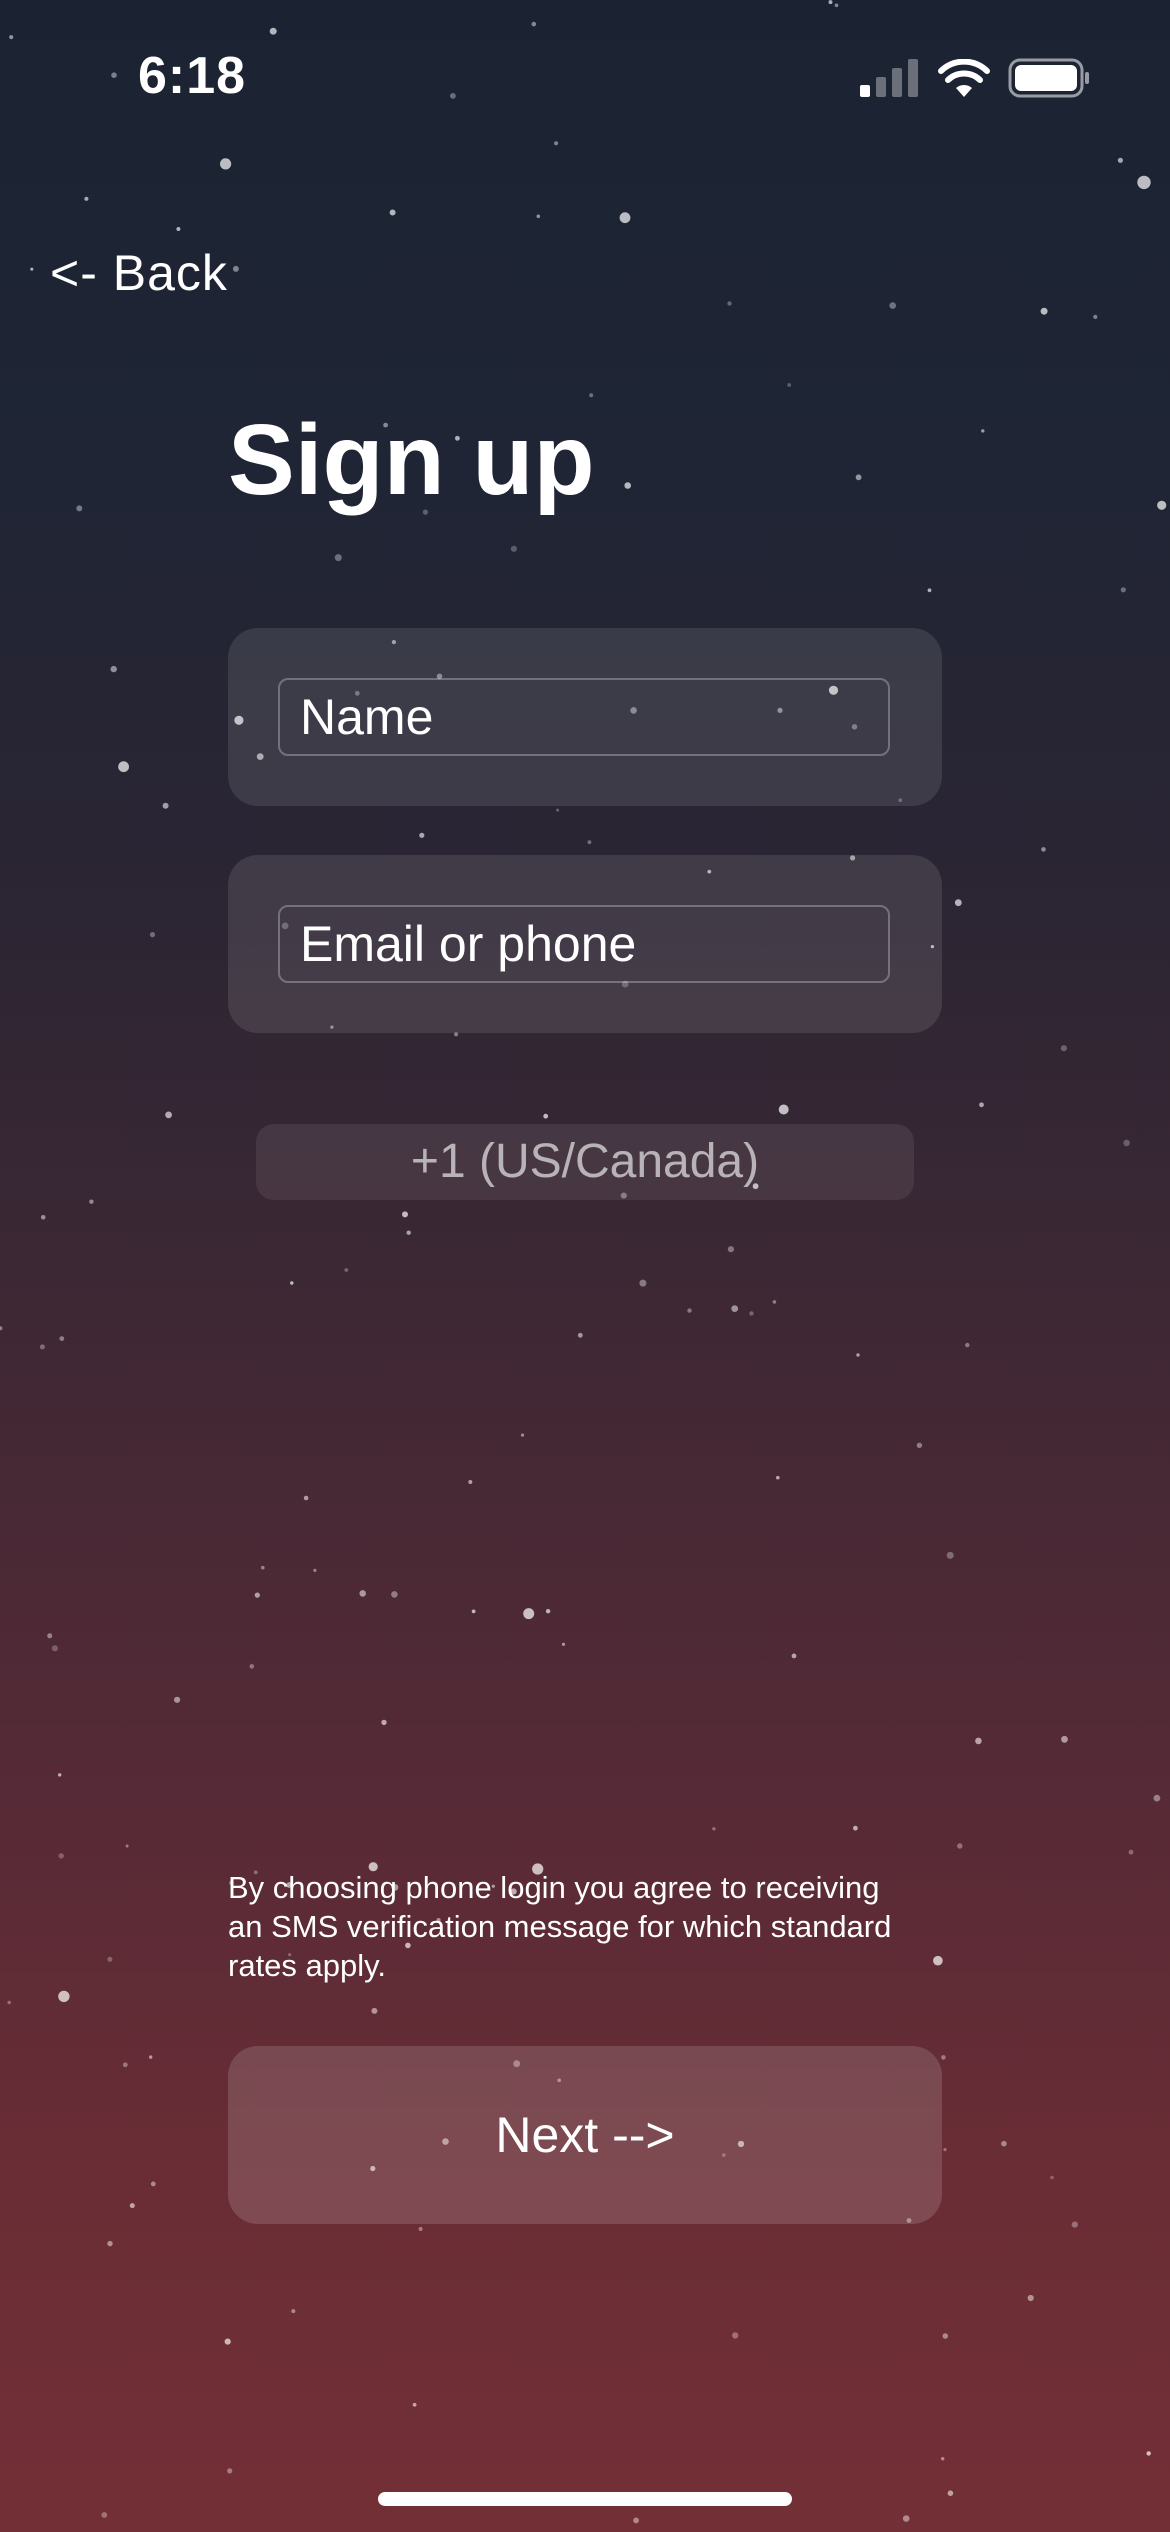 The height and width of the screenshot is (2532, 1170). I want to click on name-input, so click(584, 717).